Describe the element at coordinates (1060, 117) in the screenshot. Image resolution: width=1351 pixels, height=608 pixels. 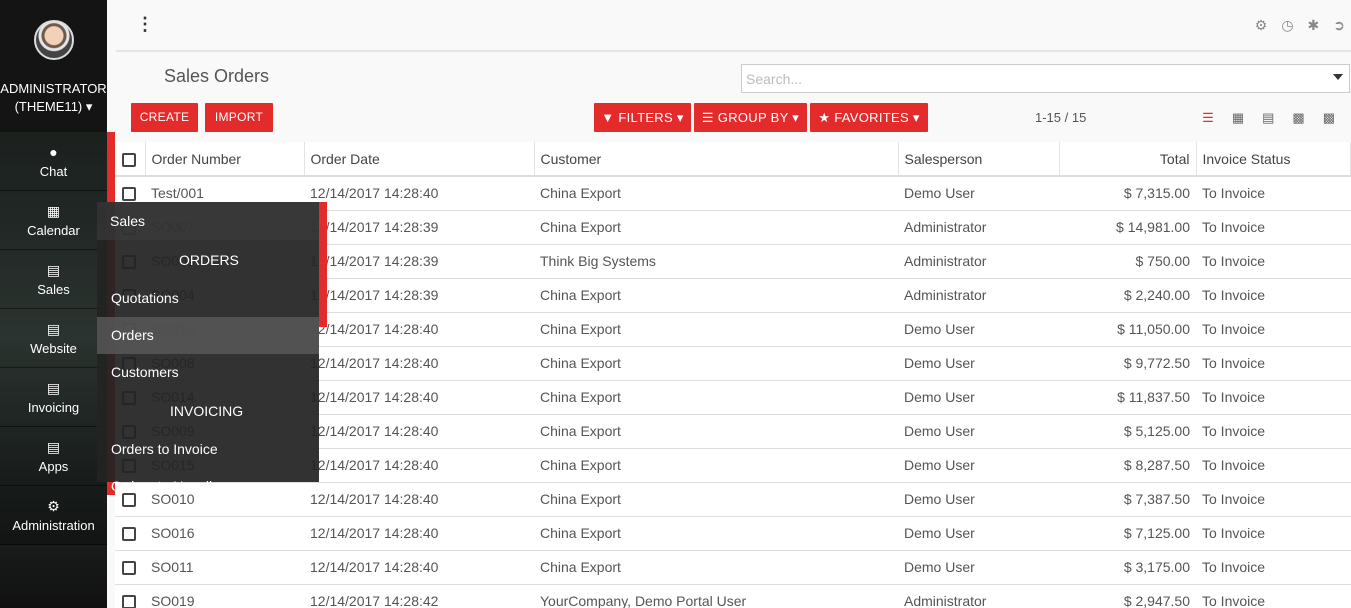
I see `pager-value: 1-15 / 15` at that location.